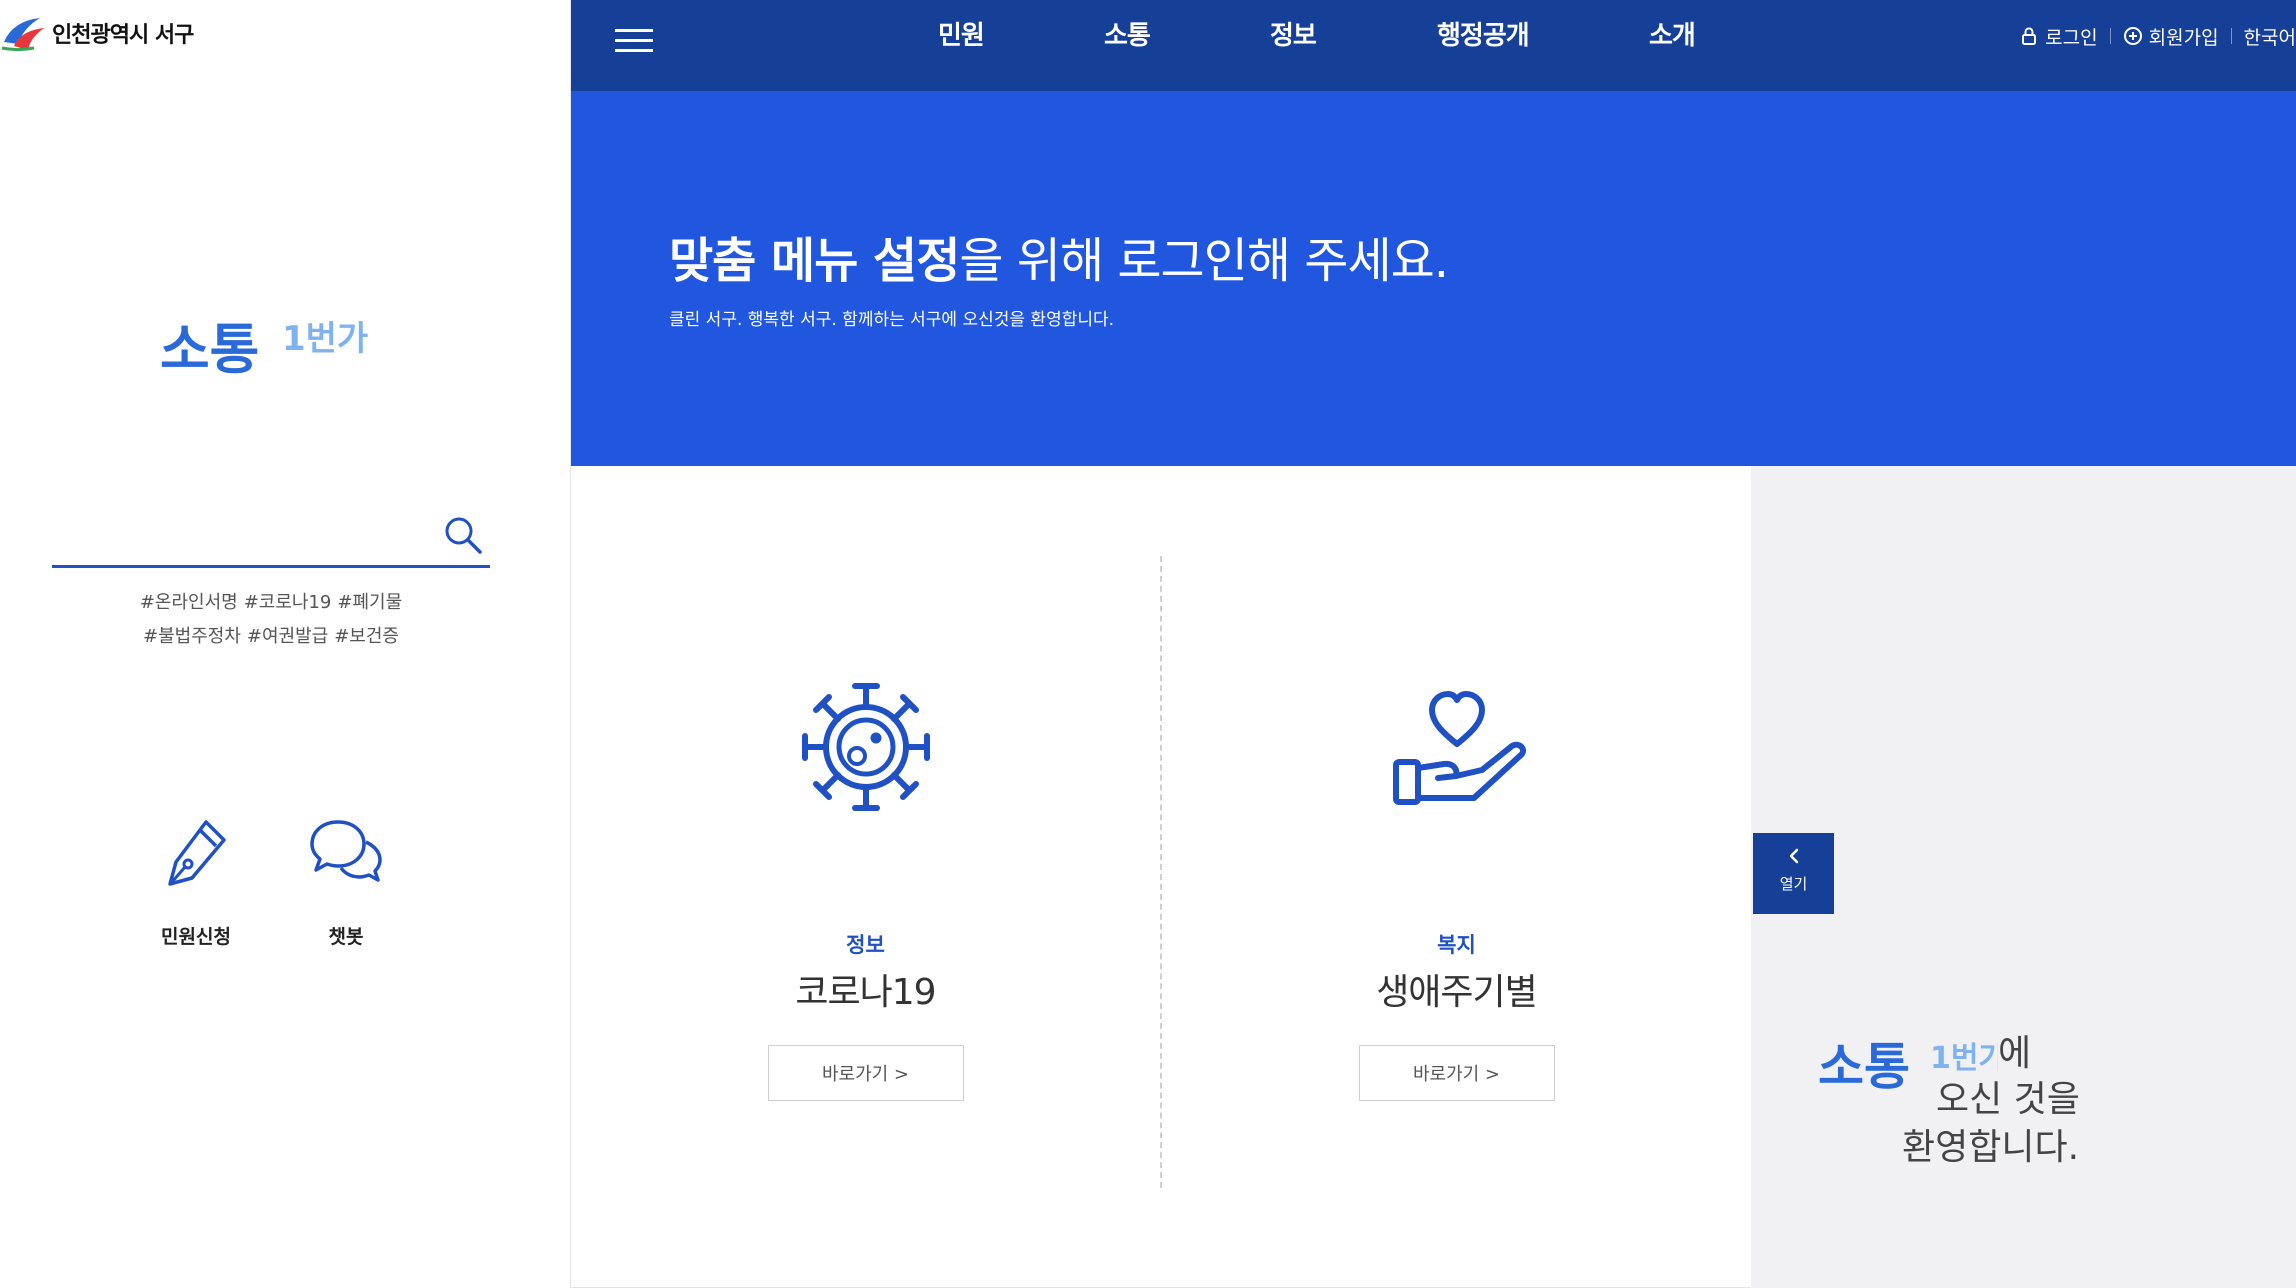 The image size is (2296, 1288). I want to click on panel-open-button: 열기, so click(1793, 873).